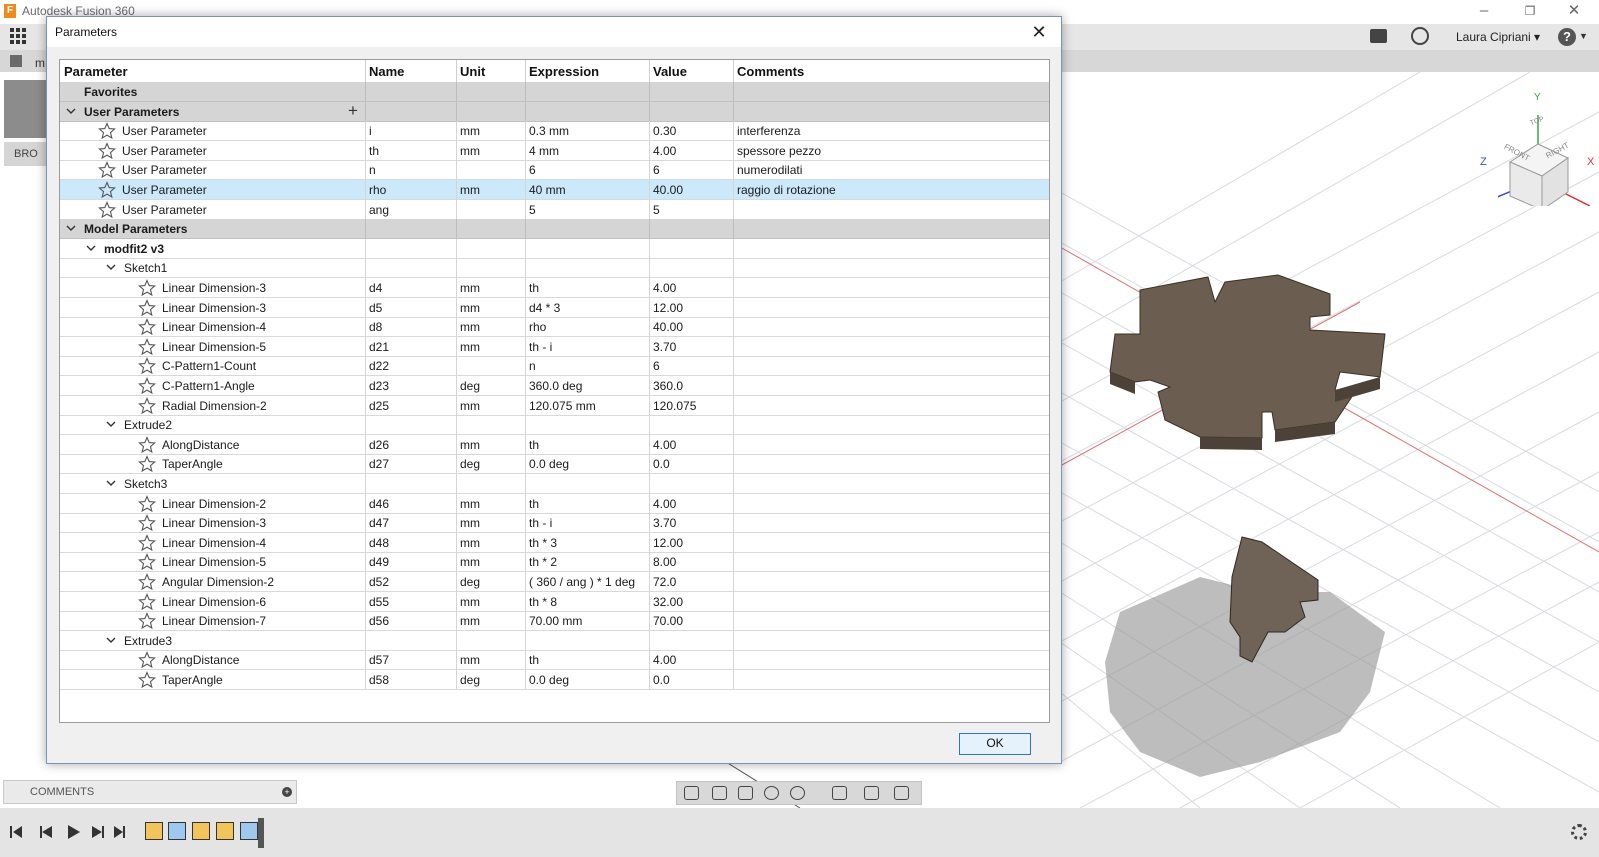  I want to click on parameter-name: d47, so click(410, 522).